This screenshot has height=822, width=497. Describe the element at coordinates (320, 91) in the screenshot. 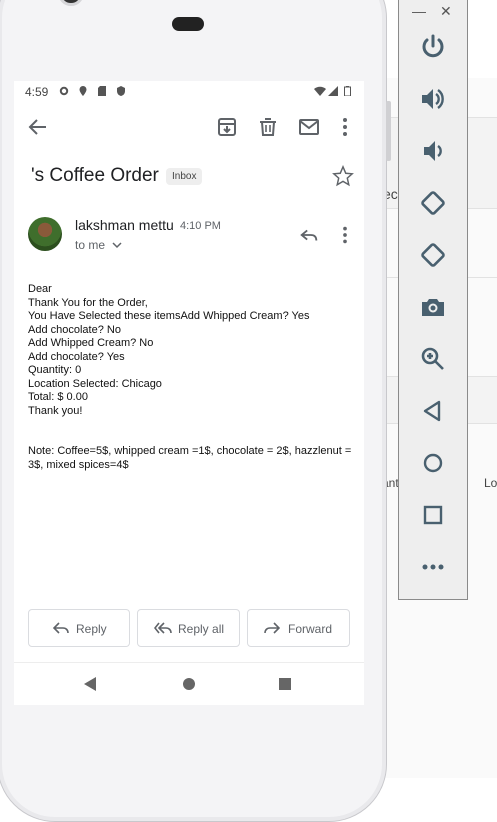

I see `wifi-icon` at that location.